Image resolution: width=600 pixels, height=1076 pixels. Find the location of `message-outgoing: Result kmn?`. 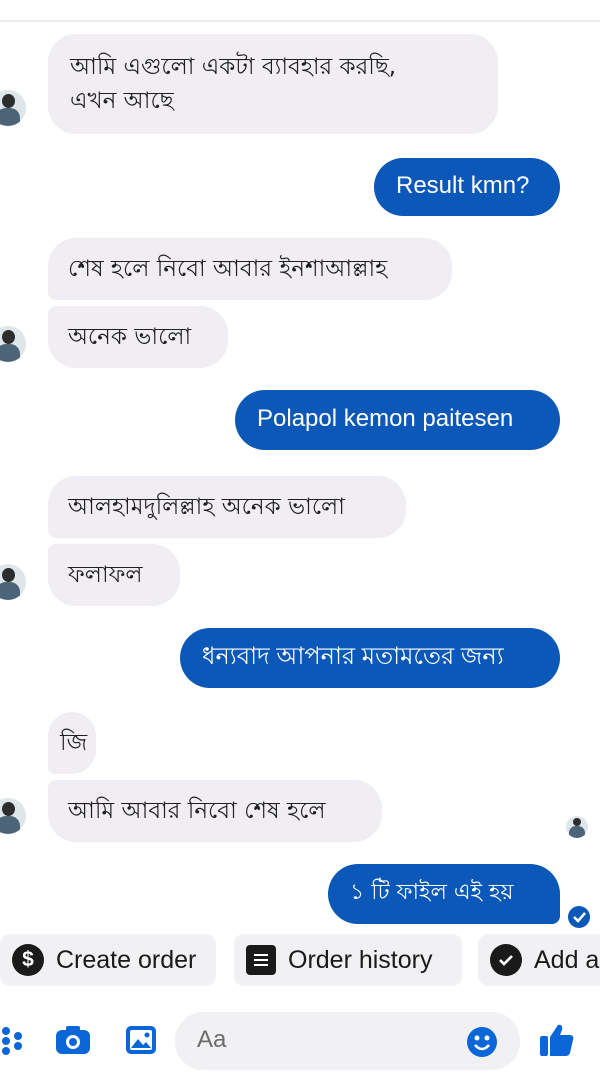

message-outgoing: Result kmn? is located at coordinates (467, 187).